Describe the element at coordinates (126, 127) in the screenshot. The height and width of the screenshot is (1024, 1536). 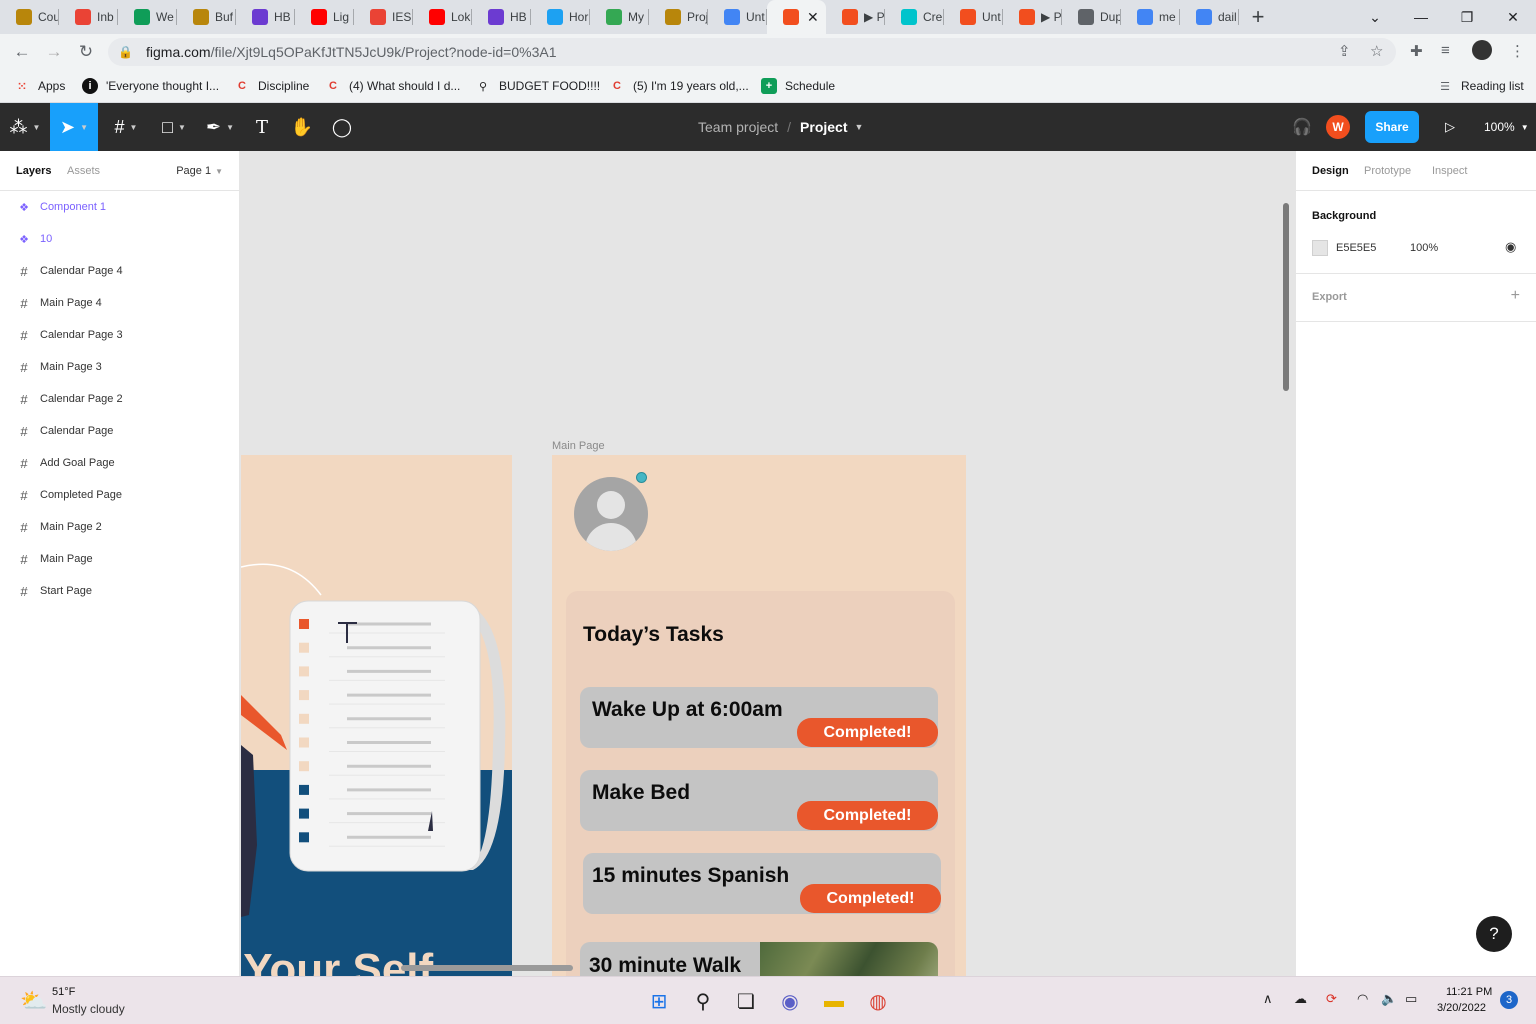
I see `frame-tool-icon: # ▼` at that location.